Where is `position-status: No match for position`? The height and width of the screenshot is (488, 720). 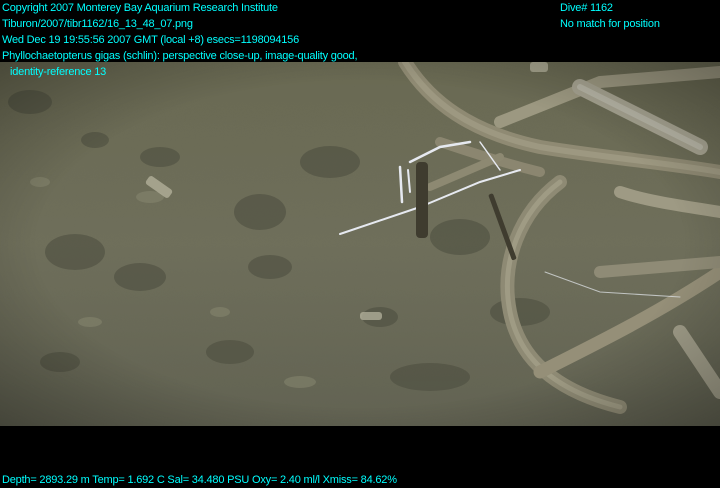
position-status: No match for position is located at coordinates (610, 24).